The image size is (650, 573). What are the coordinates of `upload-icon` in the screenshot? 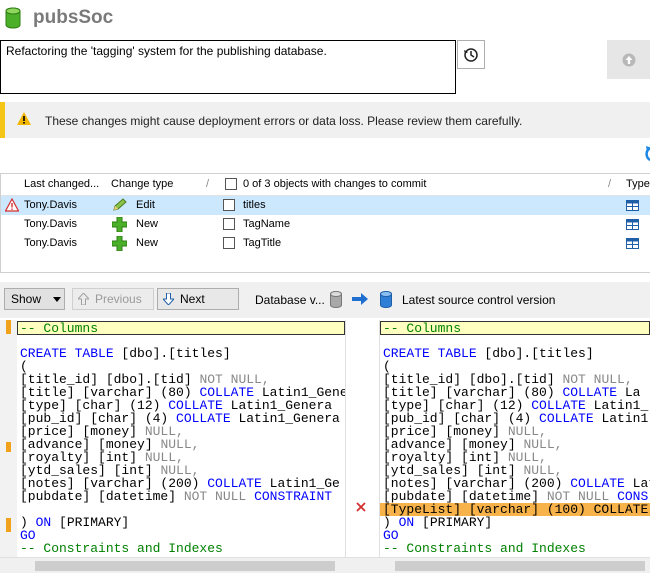 It's located at (628, 59).